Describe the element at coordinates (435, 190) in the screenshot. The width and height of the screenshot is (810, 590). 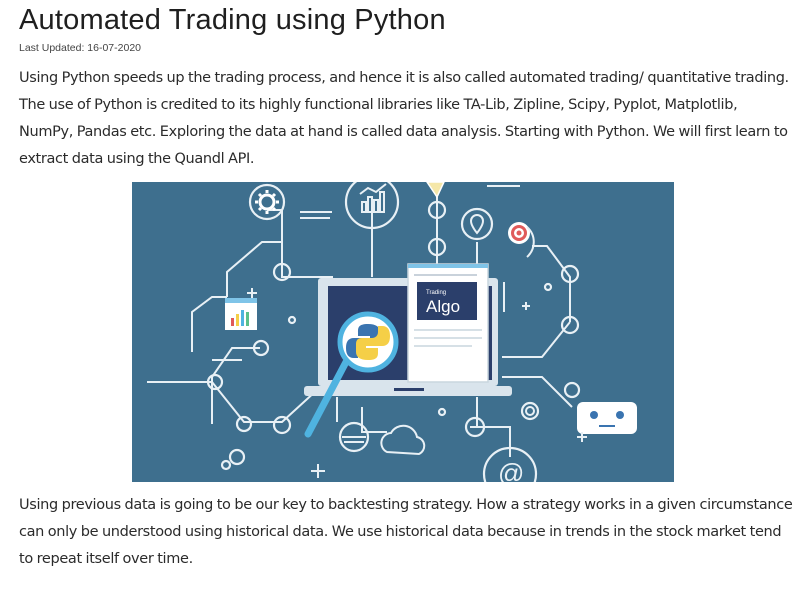
I see `flag-icon` at that location.